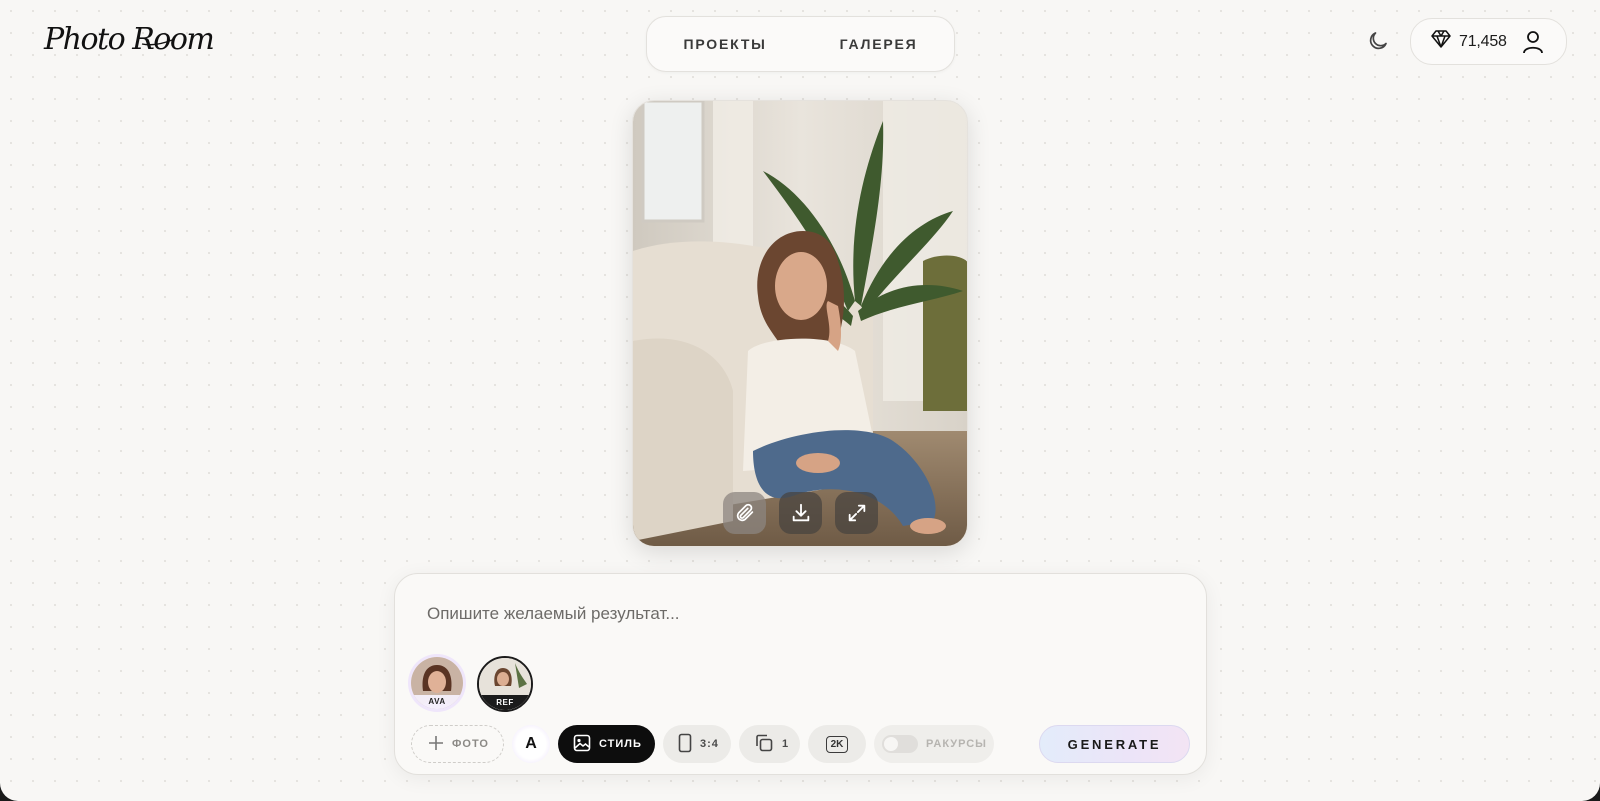 This screenshot has height=801, width=1600. I want to click on font-style-label: A, so click(531, 743).